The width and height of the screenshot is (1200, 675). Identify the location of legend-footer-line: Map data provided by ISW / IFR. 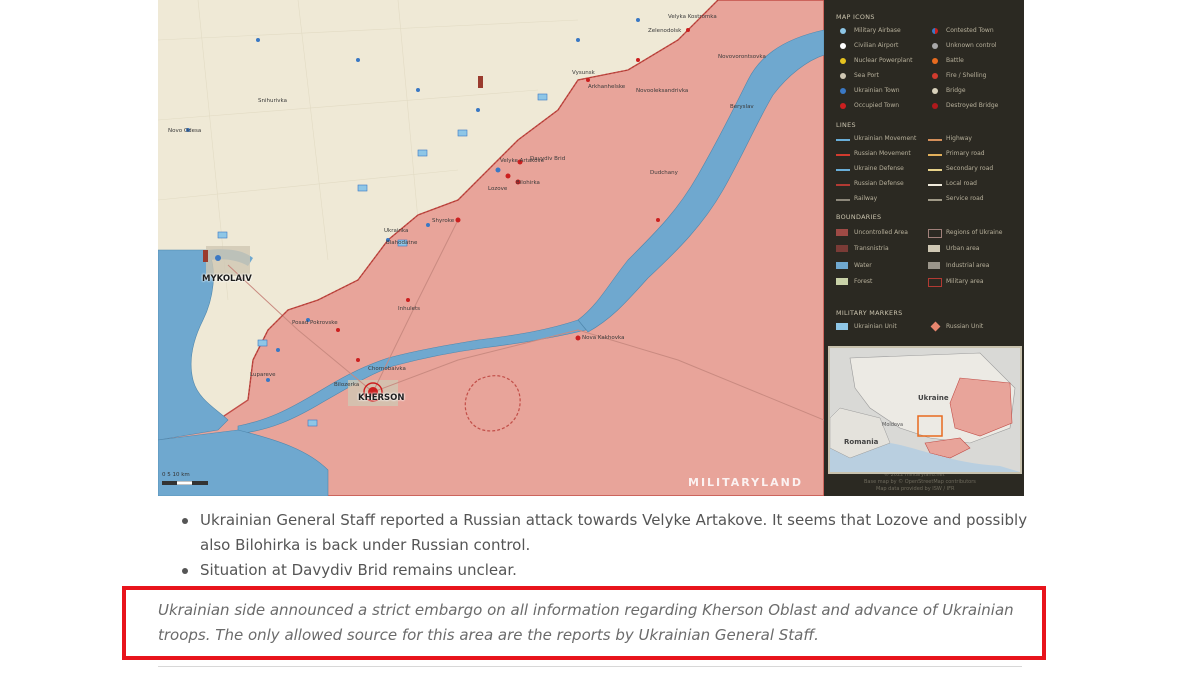
(915, 489).